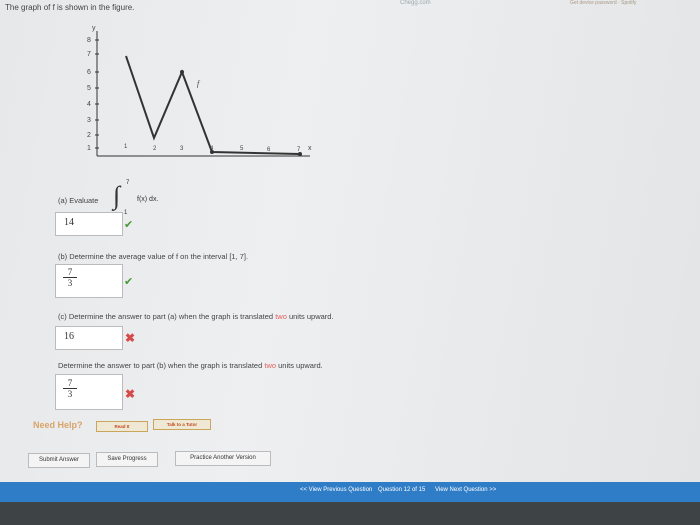 The height and width of the screenshot is (525, 700). What do you see at coordinates (350, 513) in the screenshot?
I see `laptop-bezel` at bounding box center [350, 513].